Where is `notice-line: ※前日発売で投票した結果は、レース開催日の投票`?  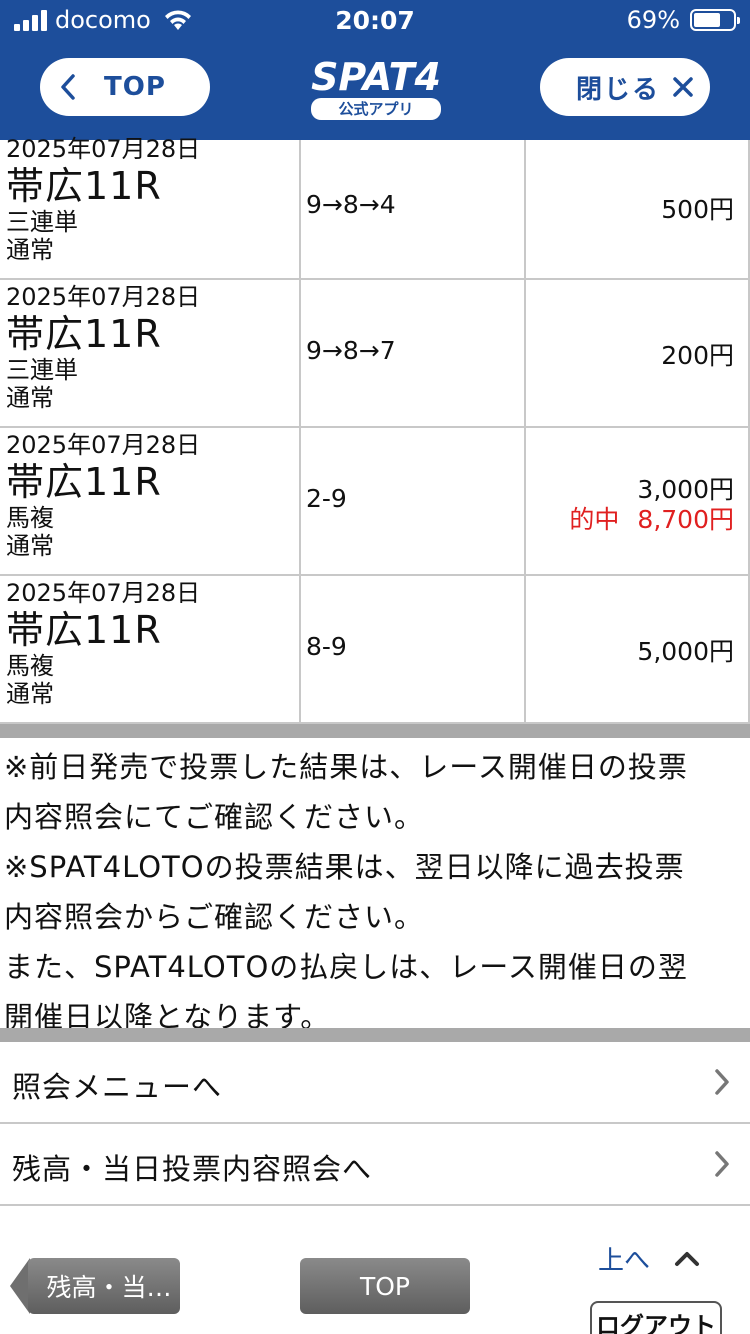
notice-line: ※前日発売で投票した結果は、レース開催日の投票 is located at coordinates (346, 767).